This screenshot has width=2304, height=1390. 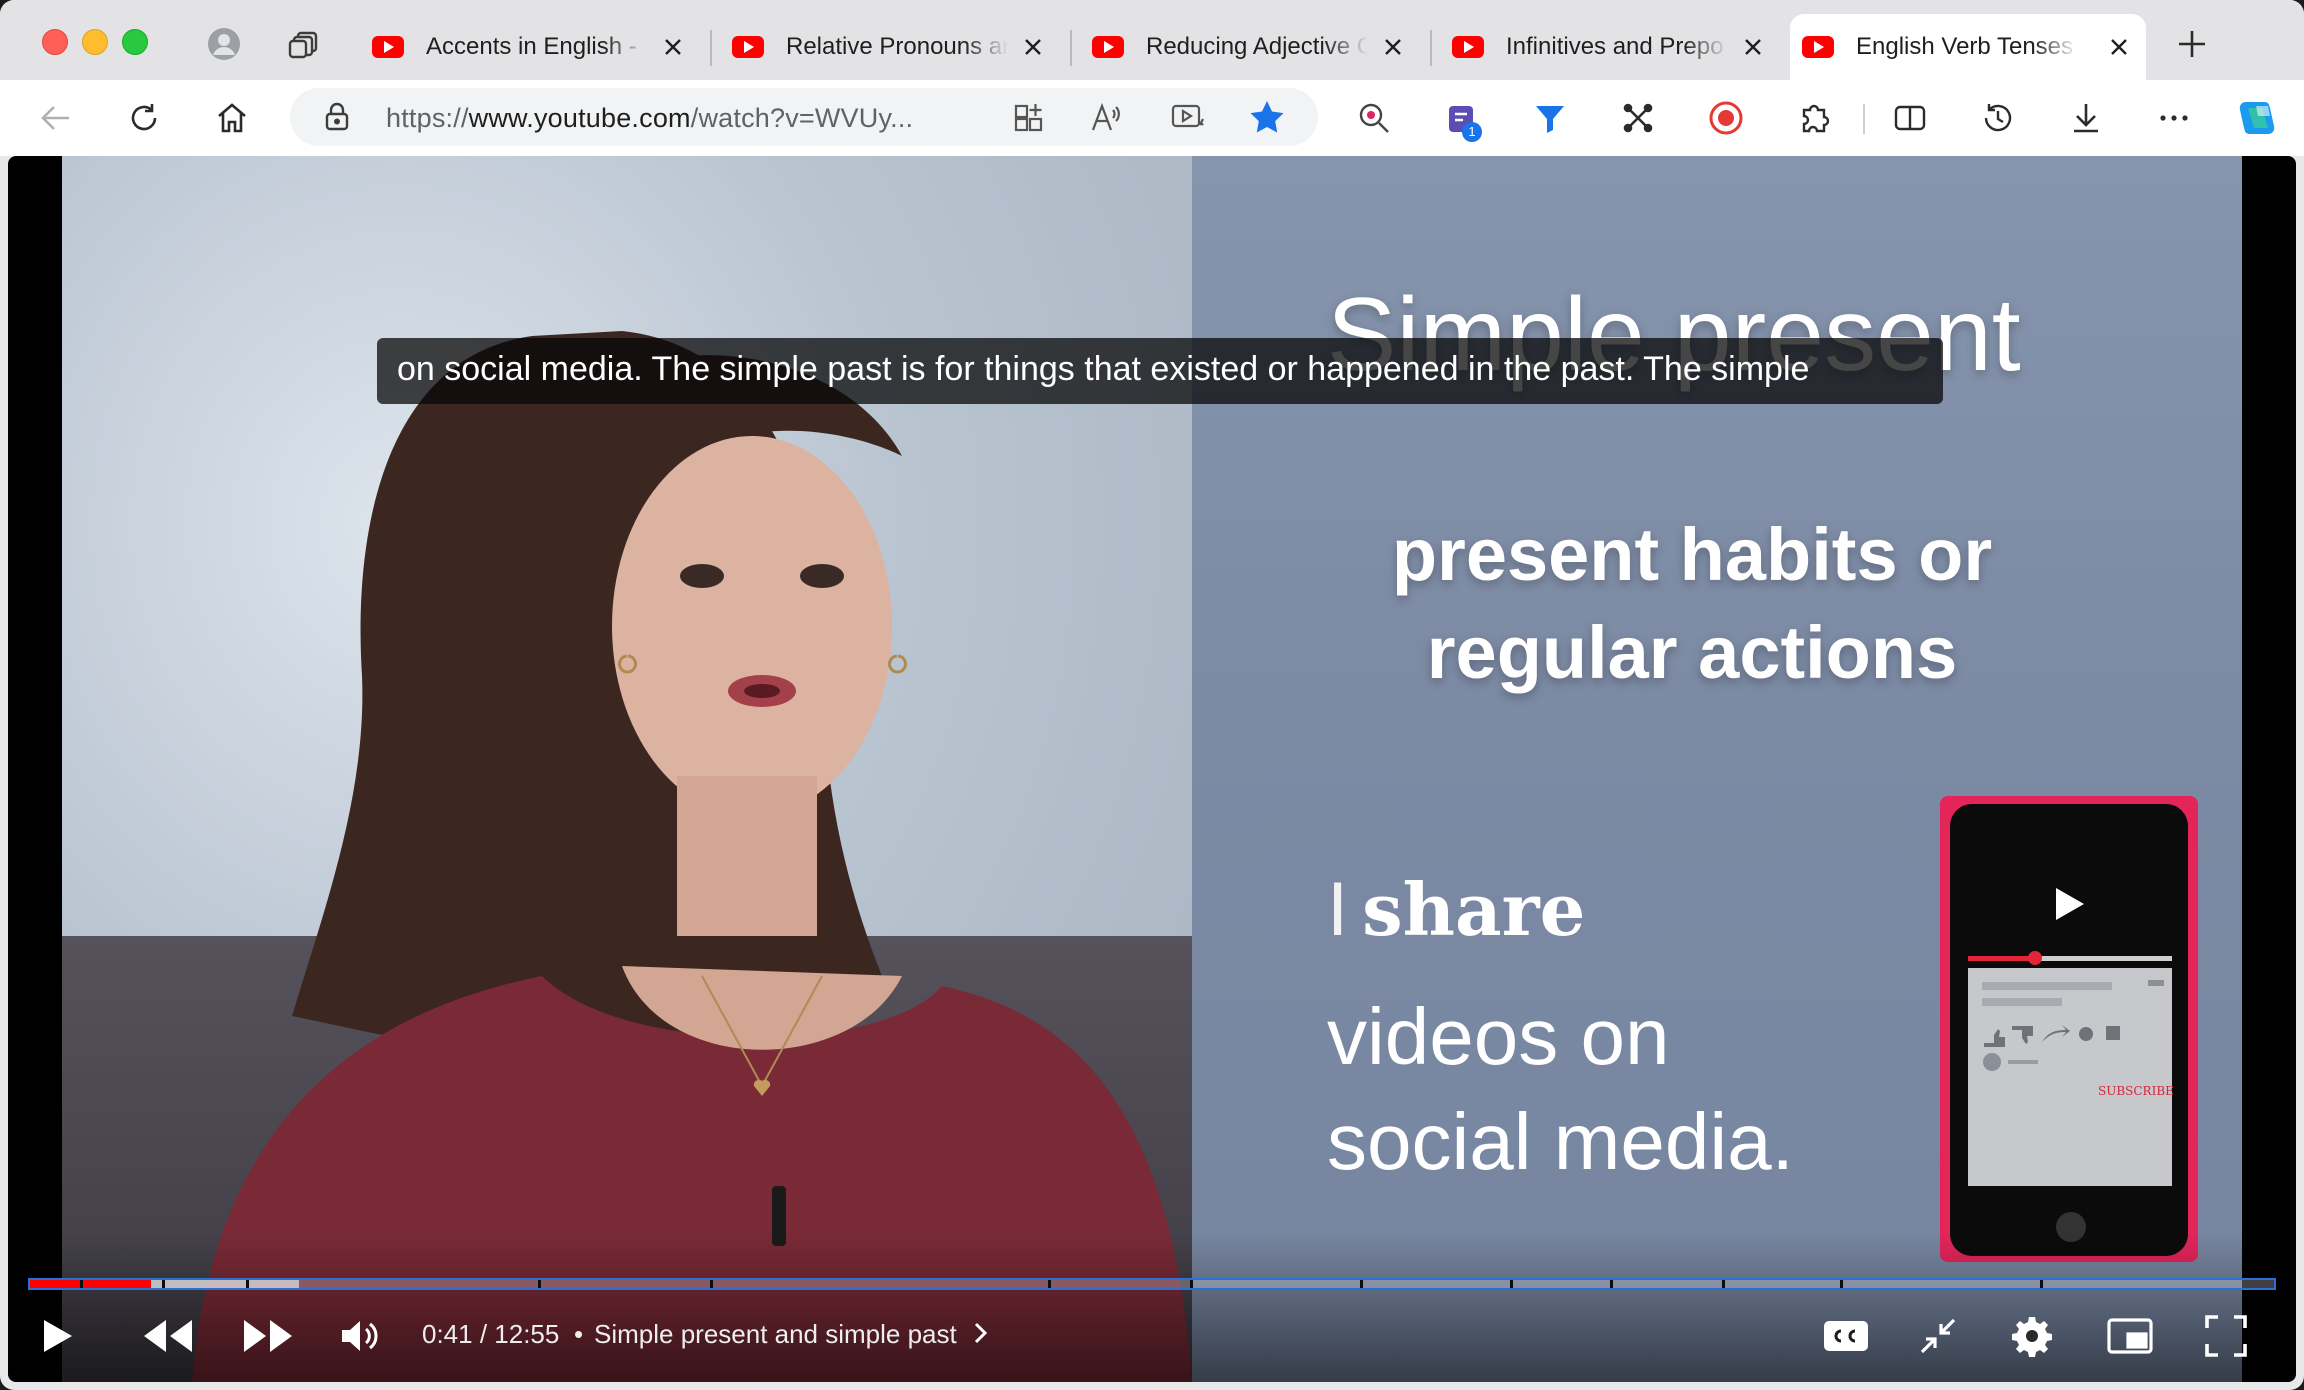 What do you see at coordinates (897, 46) in the screenshot?
I see `tab-title: Relative Pronouns and` at bounding box center [897, 46].